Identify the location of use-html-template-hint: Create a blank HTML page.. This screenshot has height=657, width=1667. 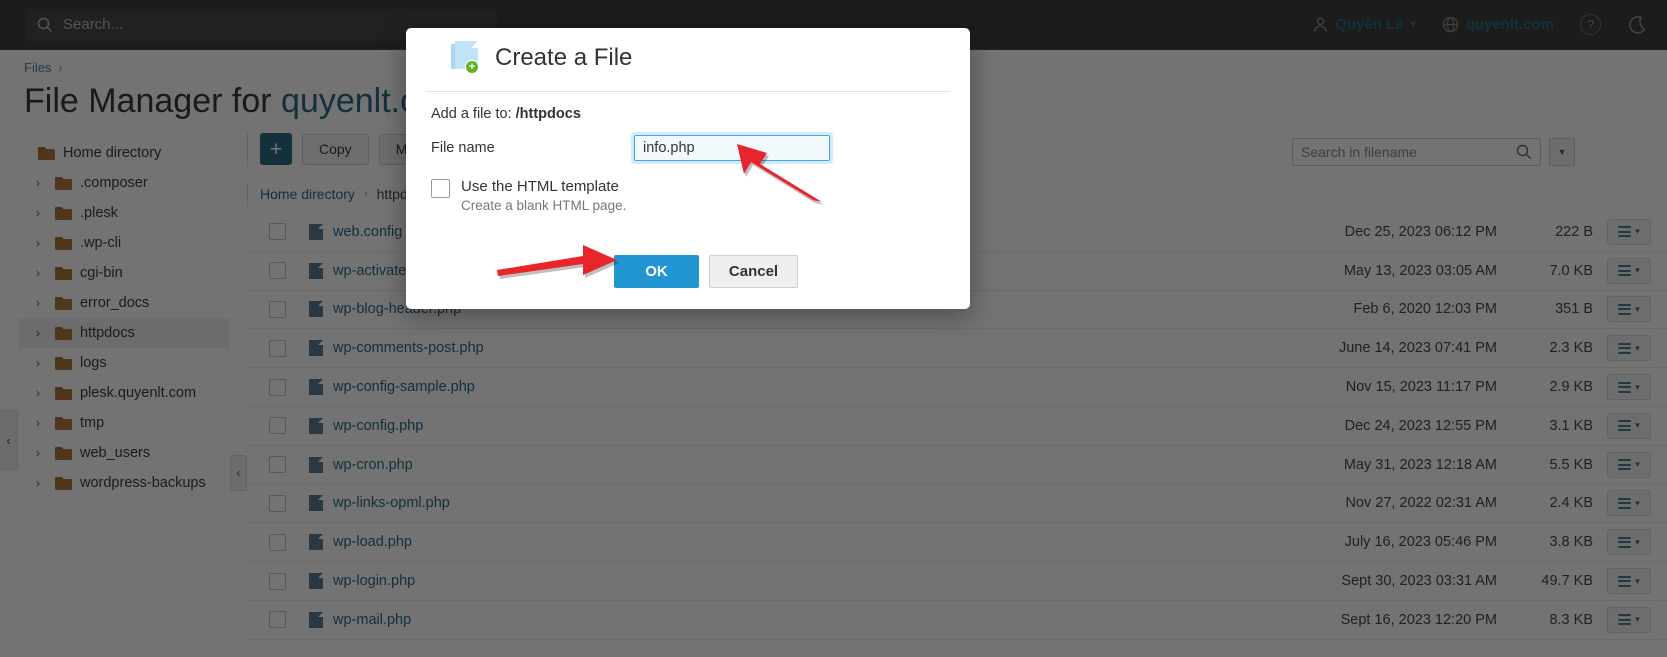
(544, 205).